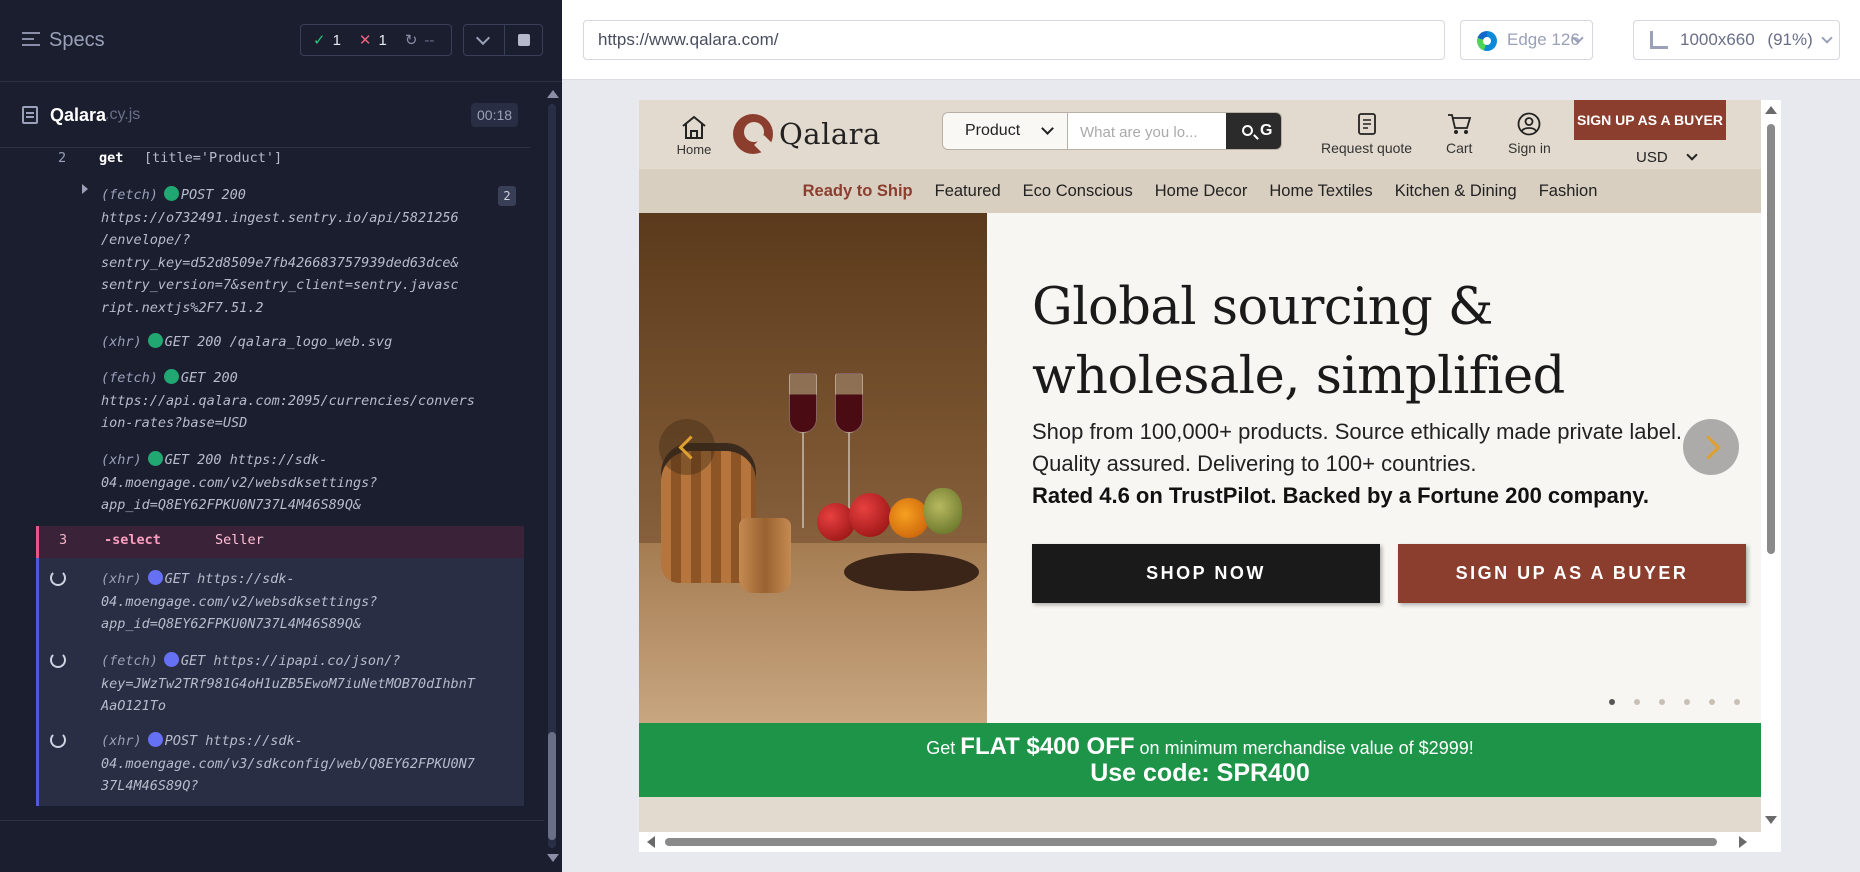  I want to click on nav-item-fashion: Fashion, so click(1568, 191).